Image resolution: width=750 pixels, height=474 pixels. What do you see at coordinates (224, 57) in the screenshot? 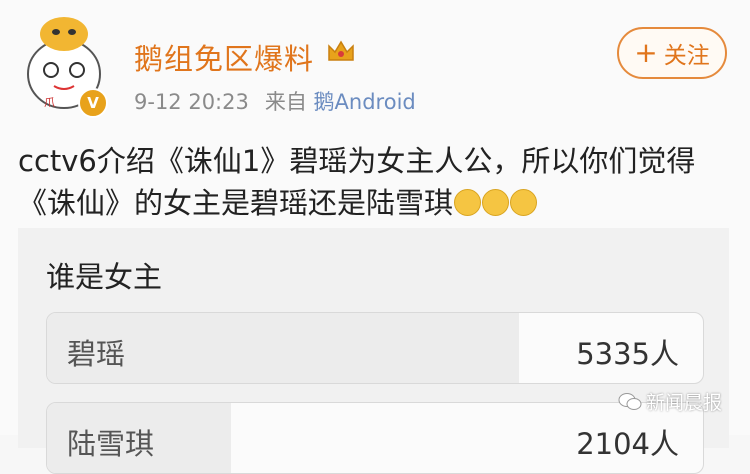
I see `username: 鹅组免区爆料` at bounding box center [224, 57].